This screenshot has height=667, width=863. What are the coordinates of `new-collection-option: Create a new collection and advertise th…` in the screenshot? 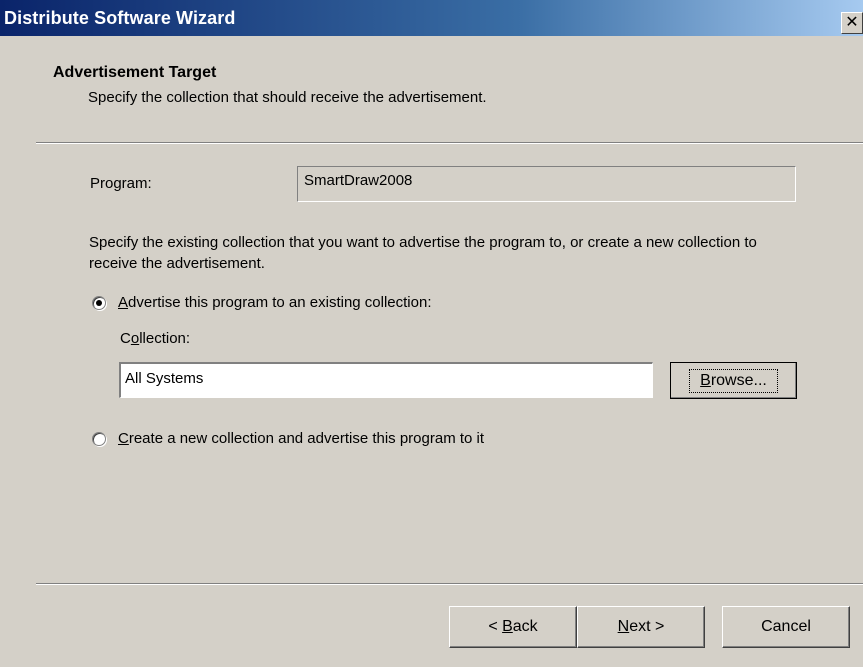 It's located at (288, 438).